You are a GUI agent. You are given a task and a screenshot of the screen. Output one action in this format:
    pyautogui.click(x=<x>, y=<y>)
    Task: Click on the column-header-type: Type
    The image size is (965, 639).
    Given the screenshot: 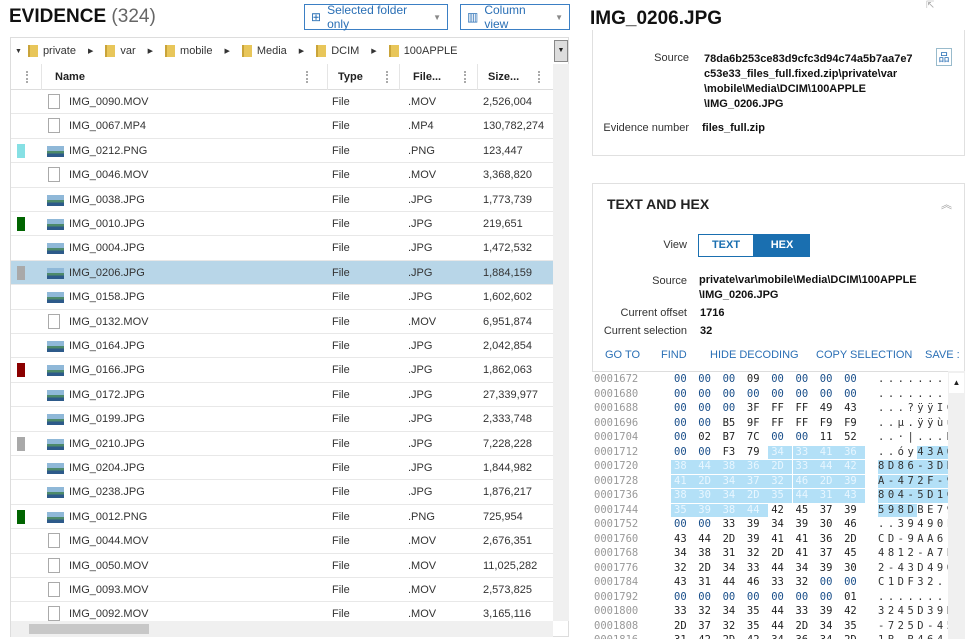 What is the action you would take?
    pyautogui.click(x=363, y=77)
    